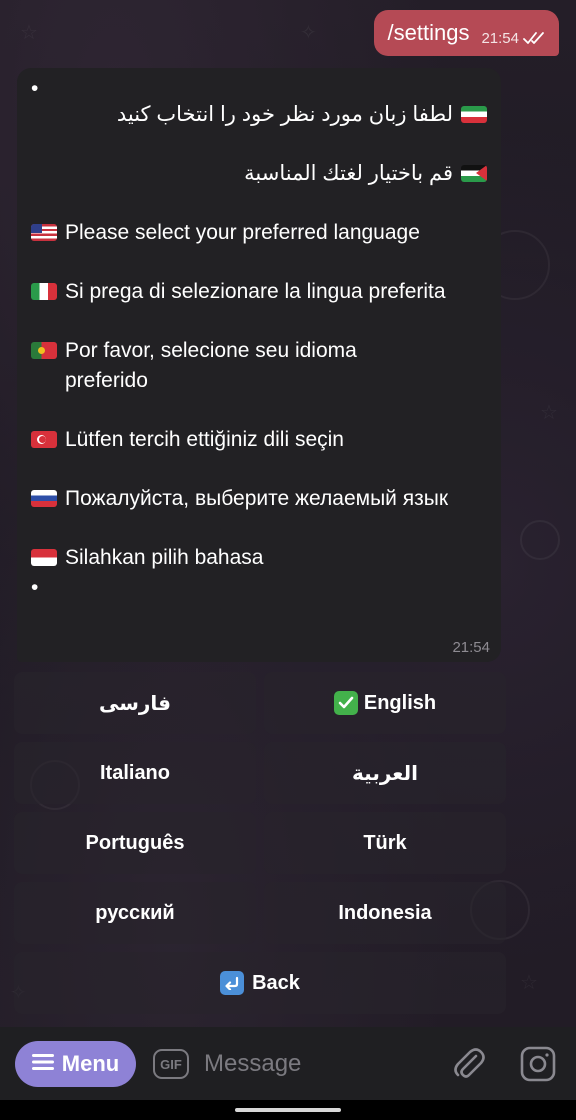 Image resolution: width=576 pixels, height=1120 pixels. I want to click on check-mark-icon, so click(345, 703).